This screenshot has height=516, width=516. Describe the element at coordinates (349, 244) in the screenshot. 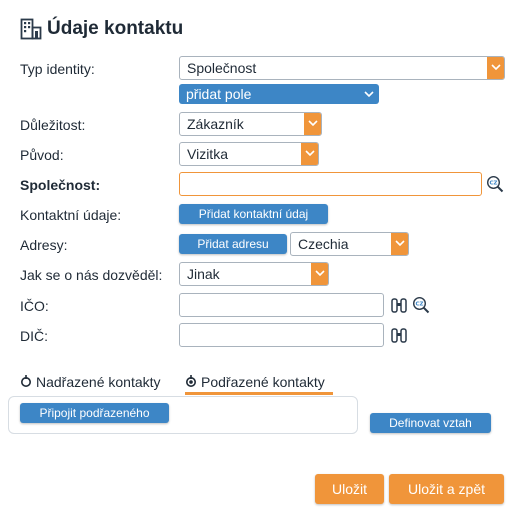

I see `country-select: Czechia` at that location.